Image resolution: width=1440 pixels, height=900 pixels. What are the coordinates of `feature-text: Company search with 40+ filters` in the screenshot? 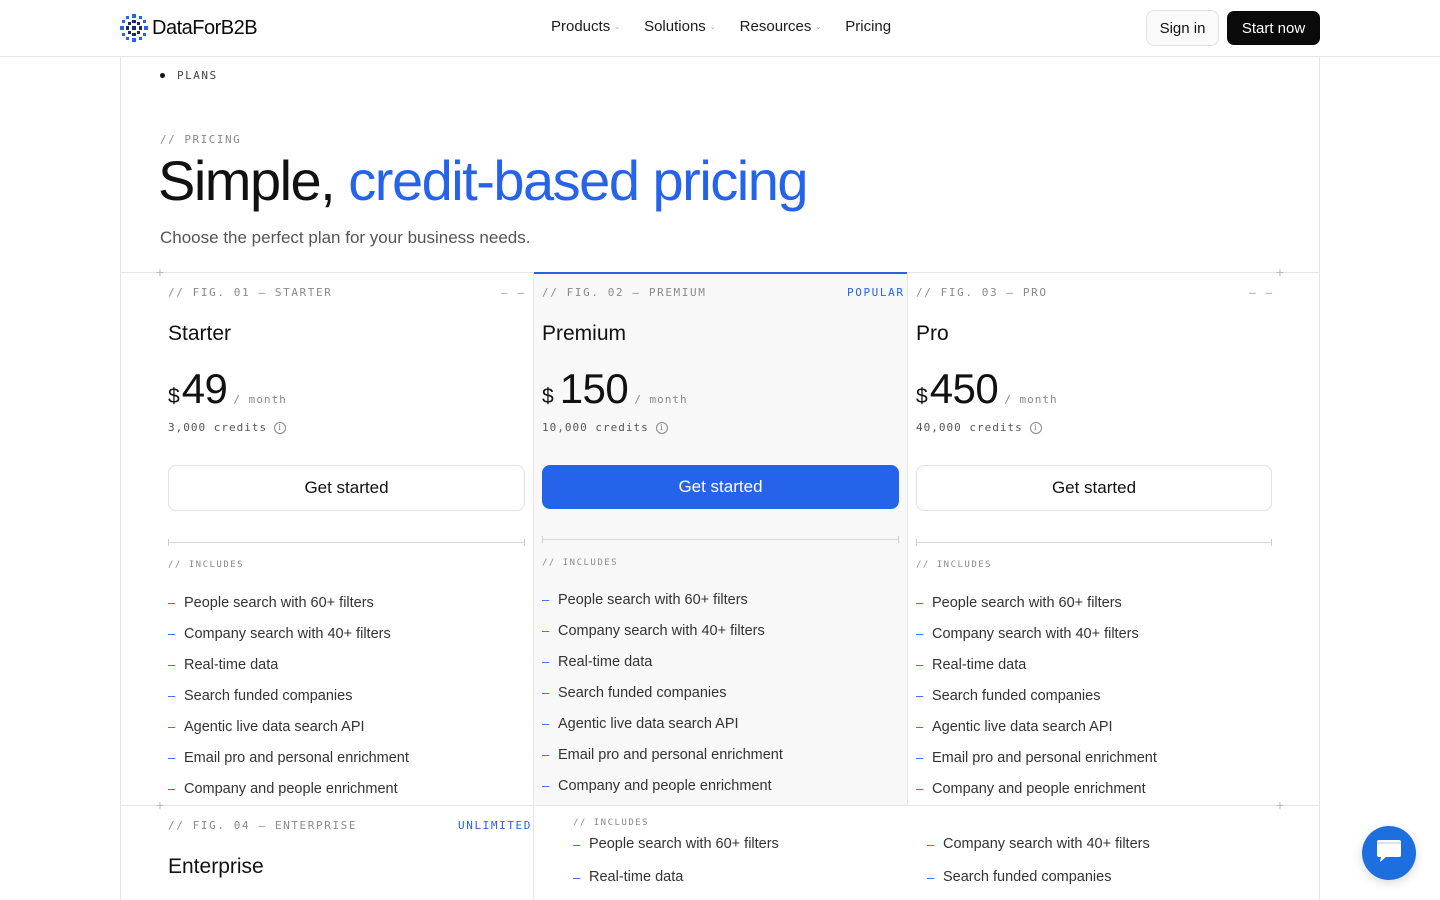 It's located at (1035, 633).